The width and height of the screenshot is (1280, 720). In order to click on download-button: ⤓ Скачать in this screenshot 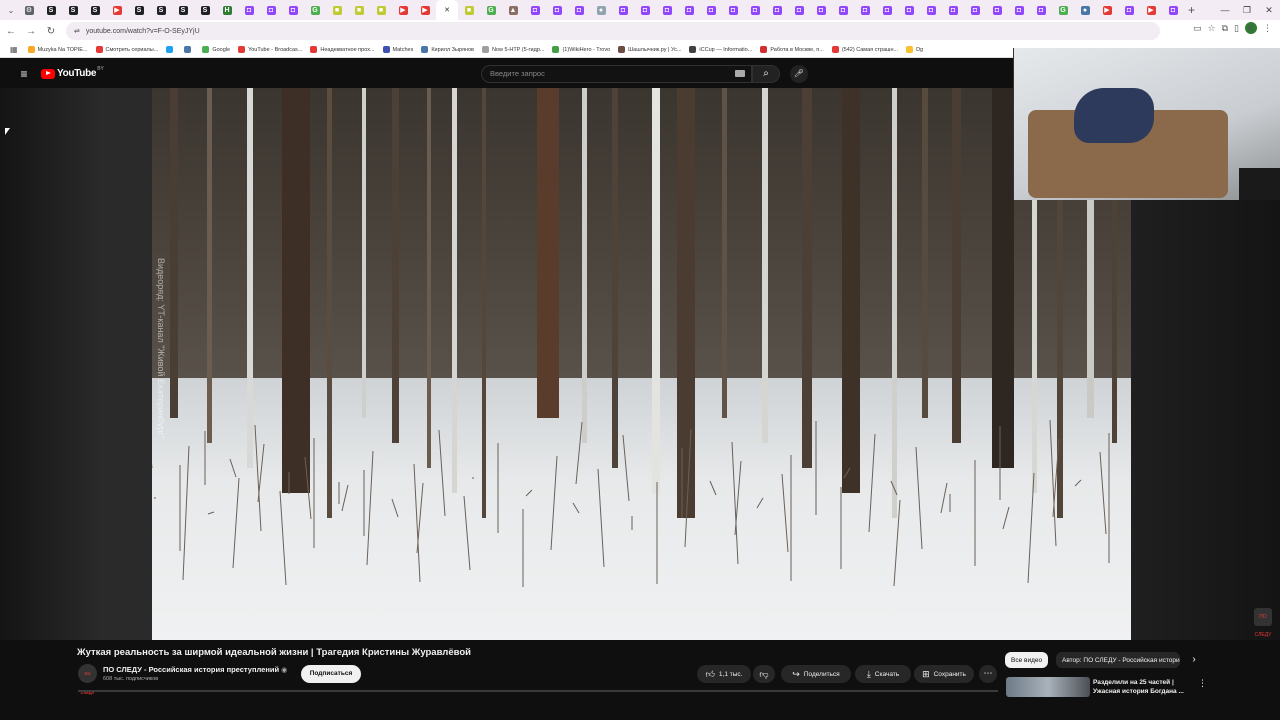, I will do `click(883, 674)`.